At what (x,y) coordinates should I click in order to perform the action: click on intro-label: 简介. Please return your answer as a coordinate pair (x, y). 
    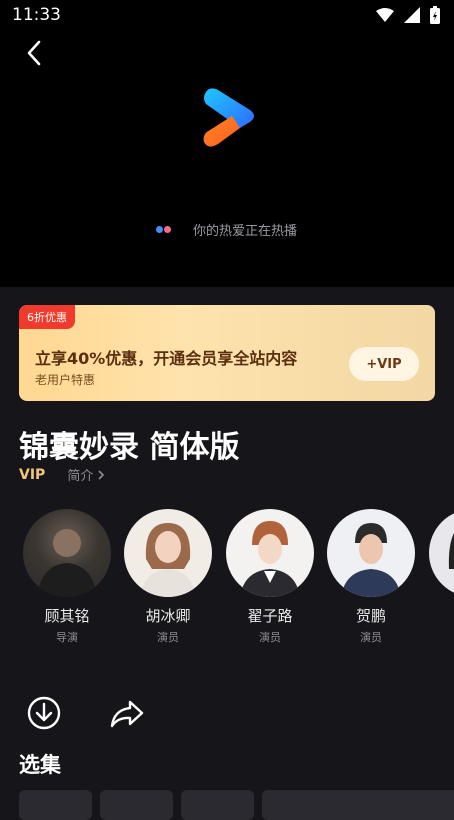
    Looking at the image, I should click on (80, 476).